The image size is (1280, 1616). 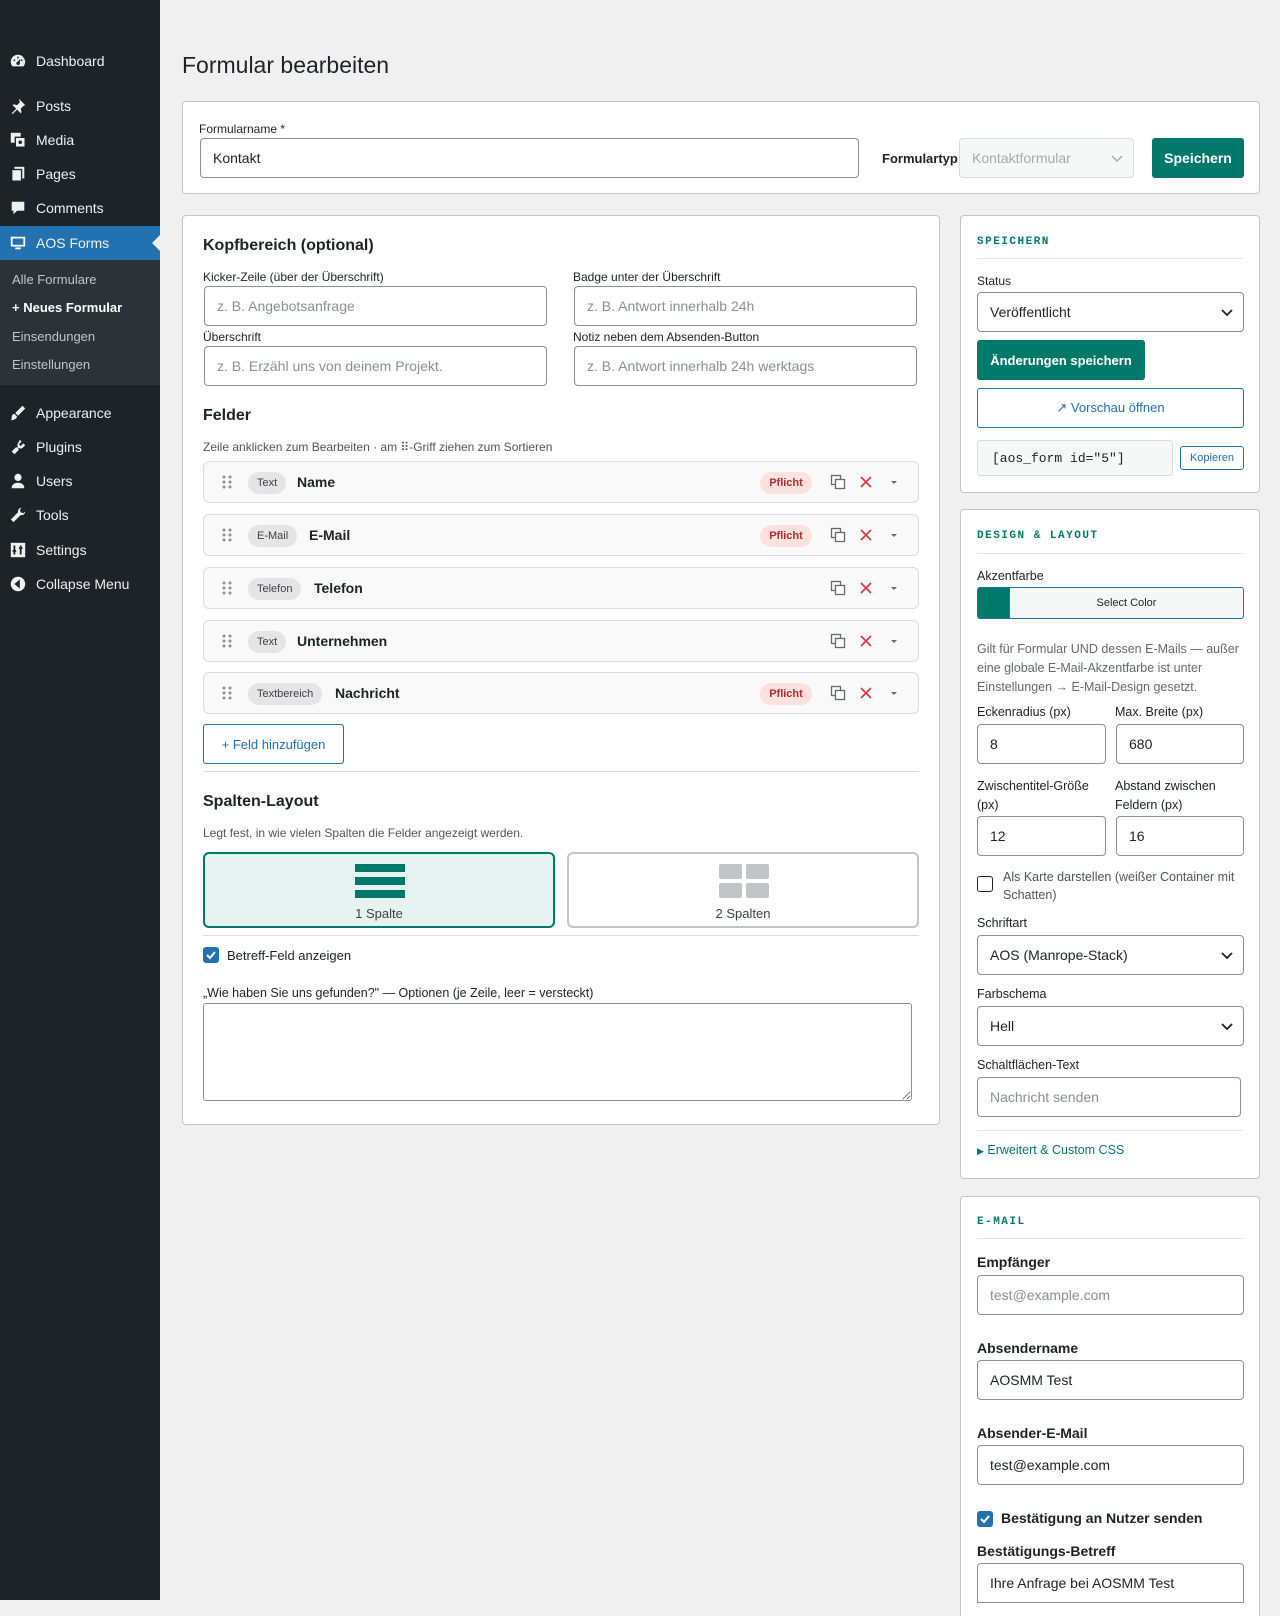 What do you see at coordinates (1059, 955) in the screenshot?
I see `font-value: AOS (Manrope-Stack)` at bounding box center [1059, 955].